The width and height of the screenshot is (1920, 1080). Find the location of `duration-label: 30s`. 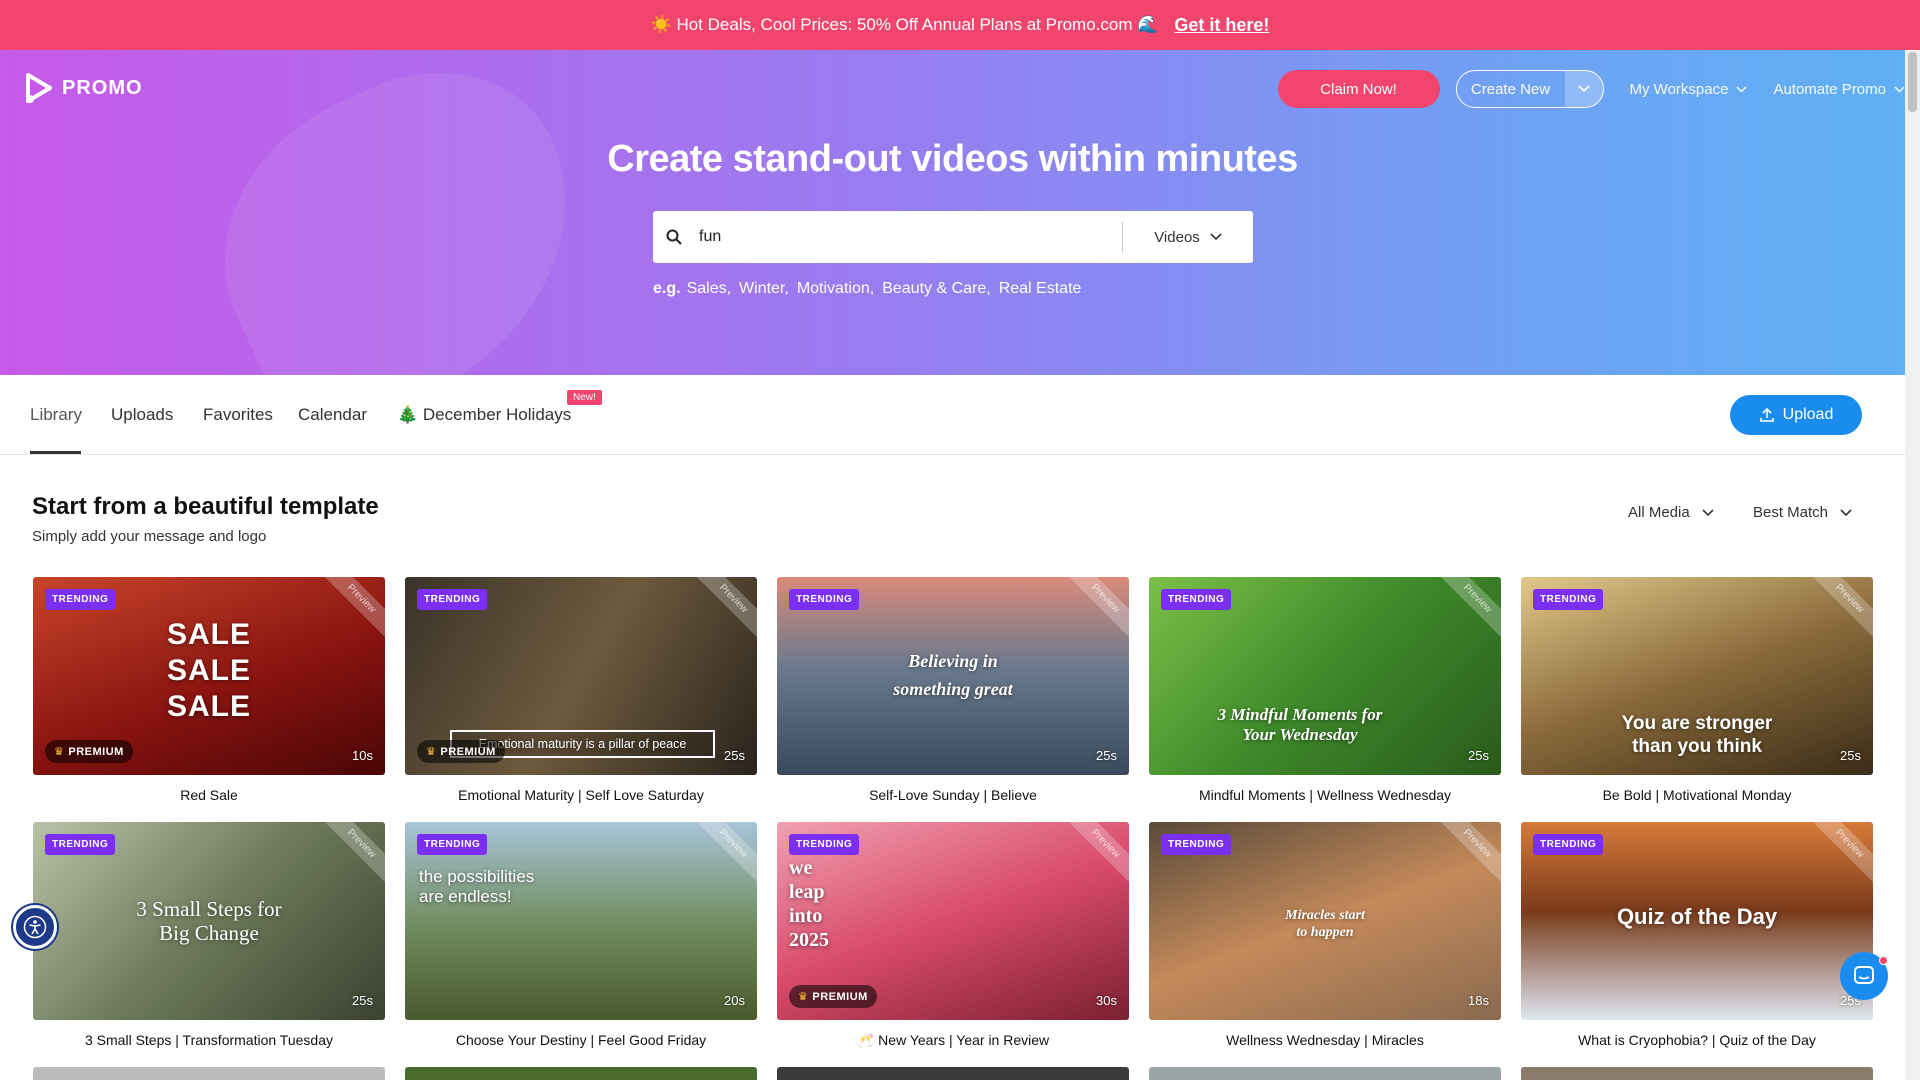

duration-label: 30s is located at coordinates (1106, 1000).